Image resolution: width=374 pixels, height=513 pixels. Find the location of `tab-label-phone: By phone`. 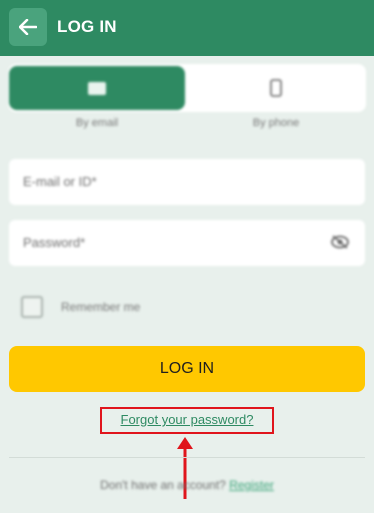

tab-label-phone: By phone is located at coordinates (276, 123).